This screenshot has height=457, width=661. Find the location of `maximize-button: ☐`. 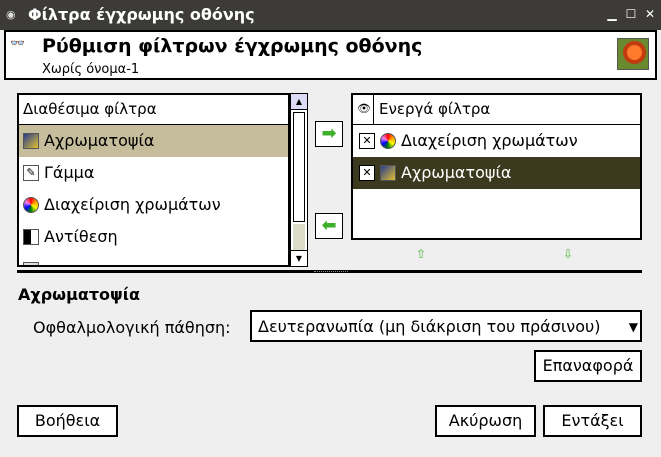

maximize-button: ☐ is located at coordinates (631, 14).